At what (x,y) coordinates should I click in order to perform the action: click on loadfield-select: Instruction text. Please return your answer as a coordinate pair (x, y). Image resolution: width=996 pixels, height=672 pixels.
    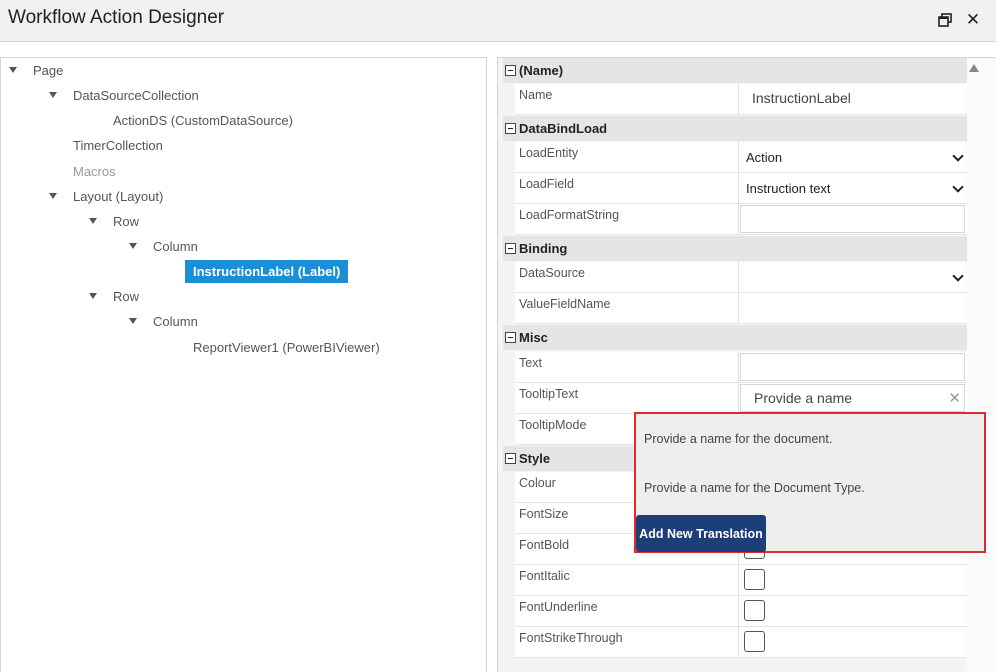
    Looking at the image, I should click on (857, 188).